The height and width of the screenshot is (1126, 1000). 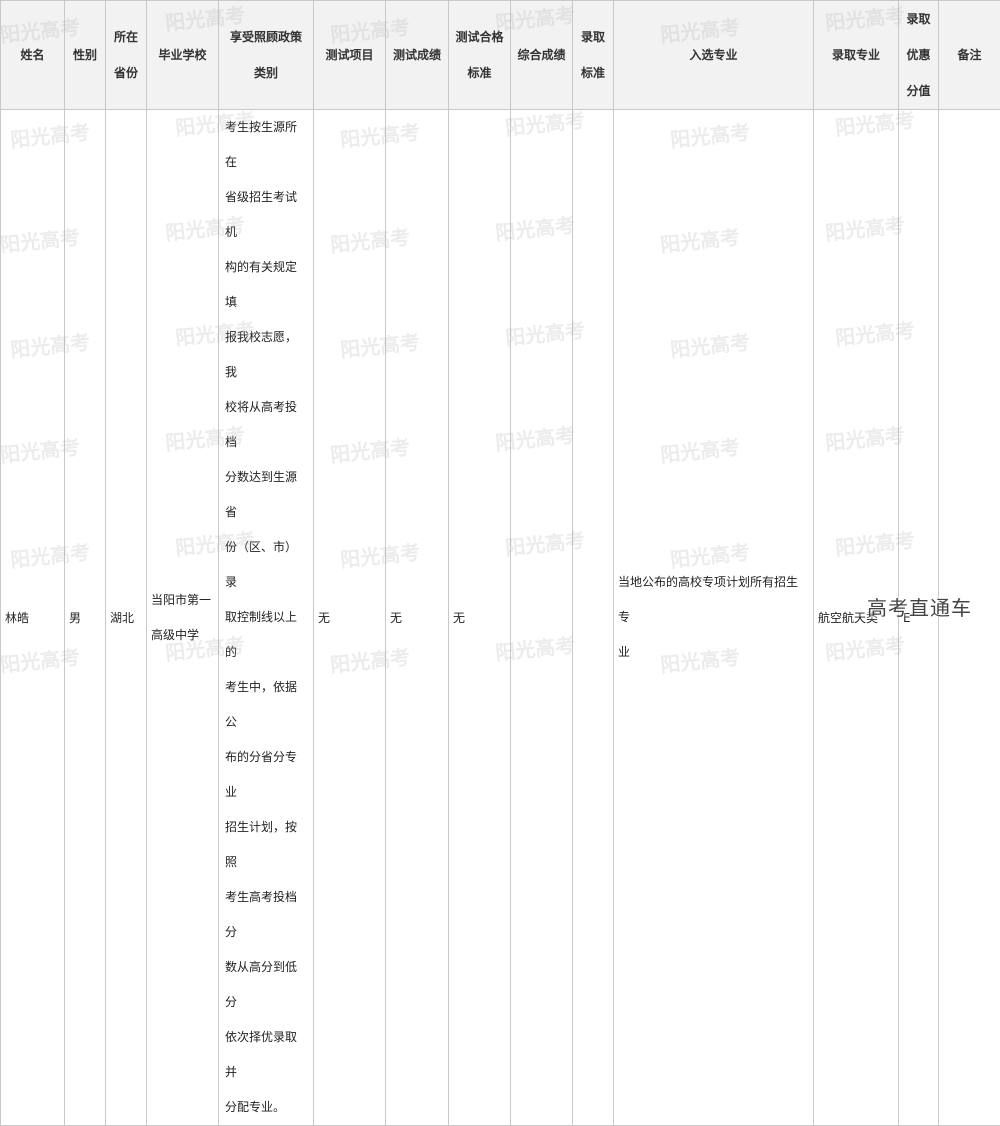 I want to click on cell-school: 当阳市第一高级中学, so click(x=183, y=618).